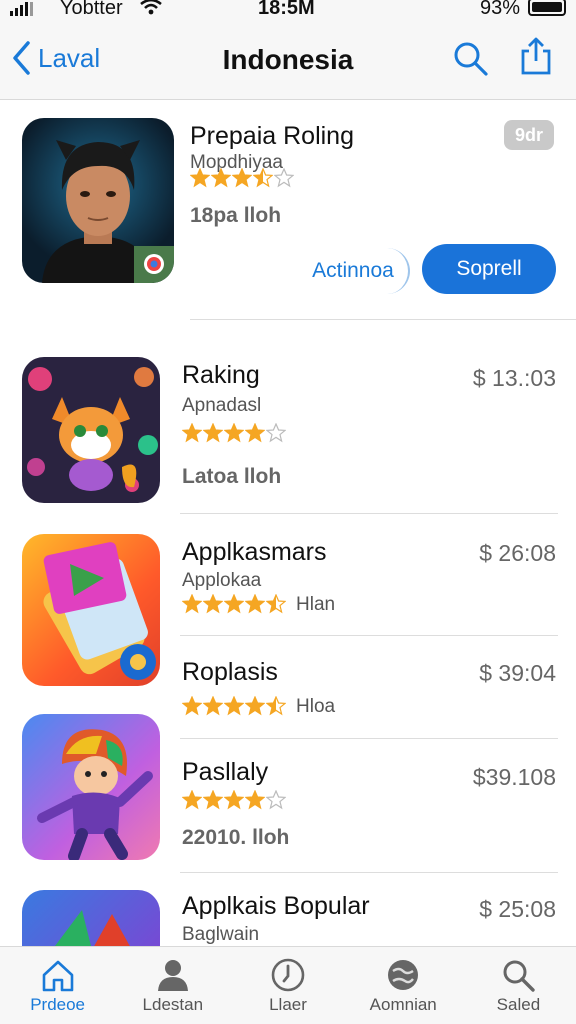  I want to click on app-price: $39.108, so click(514, 777).